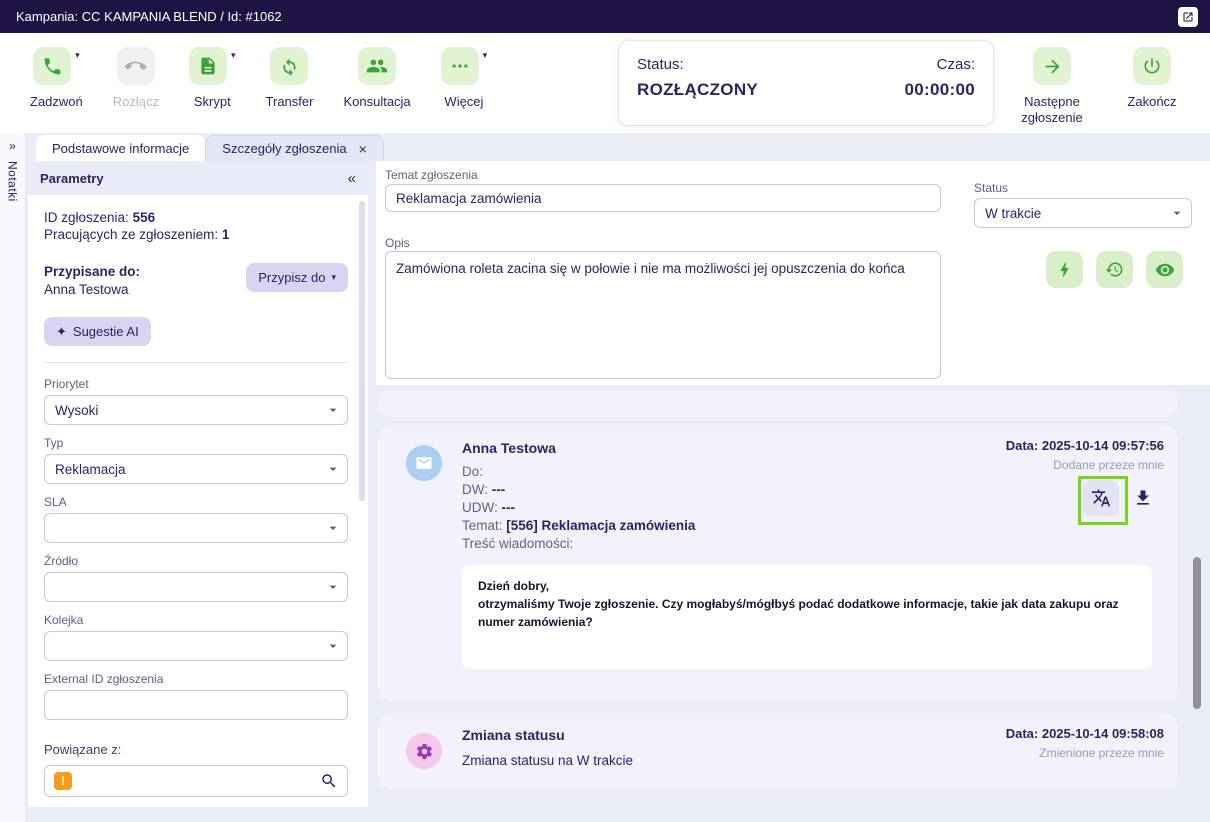  I want to click on open-in-new-window-button, so click(1188, 16).